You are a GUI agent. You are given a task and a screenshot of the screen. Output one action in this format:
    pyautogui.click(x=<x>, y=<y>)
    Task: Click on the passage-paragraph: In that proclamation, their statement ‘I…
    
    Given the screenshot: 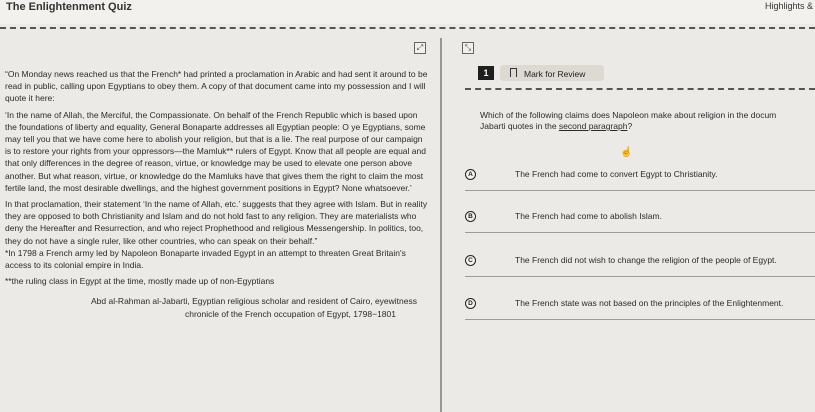 What is the action you would take?
    pyautogui.click(x=216, y=222)
    